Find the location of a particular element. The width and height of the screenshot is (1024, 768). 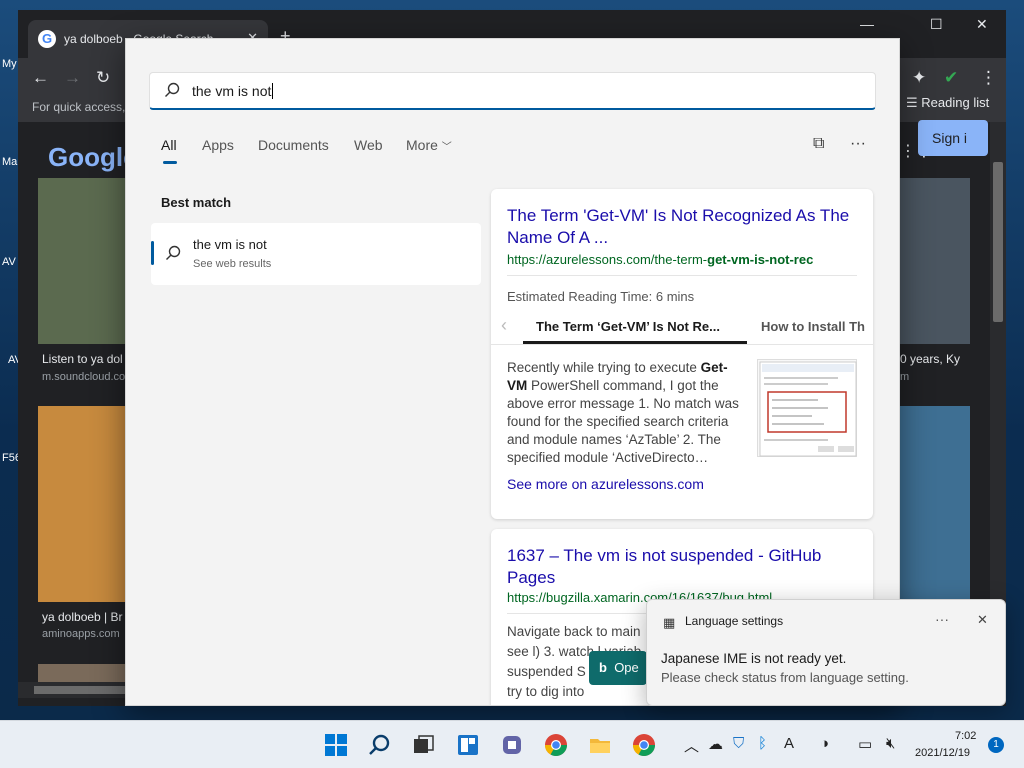

language-icon: ▦ is located at coordinates (669, 622).